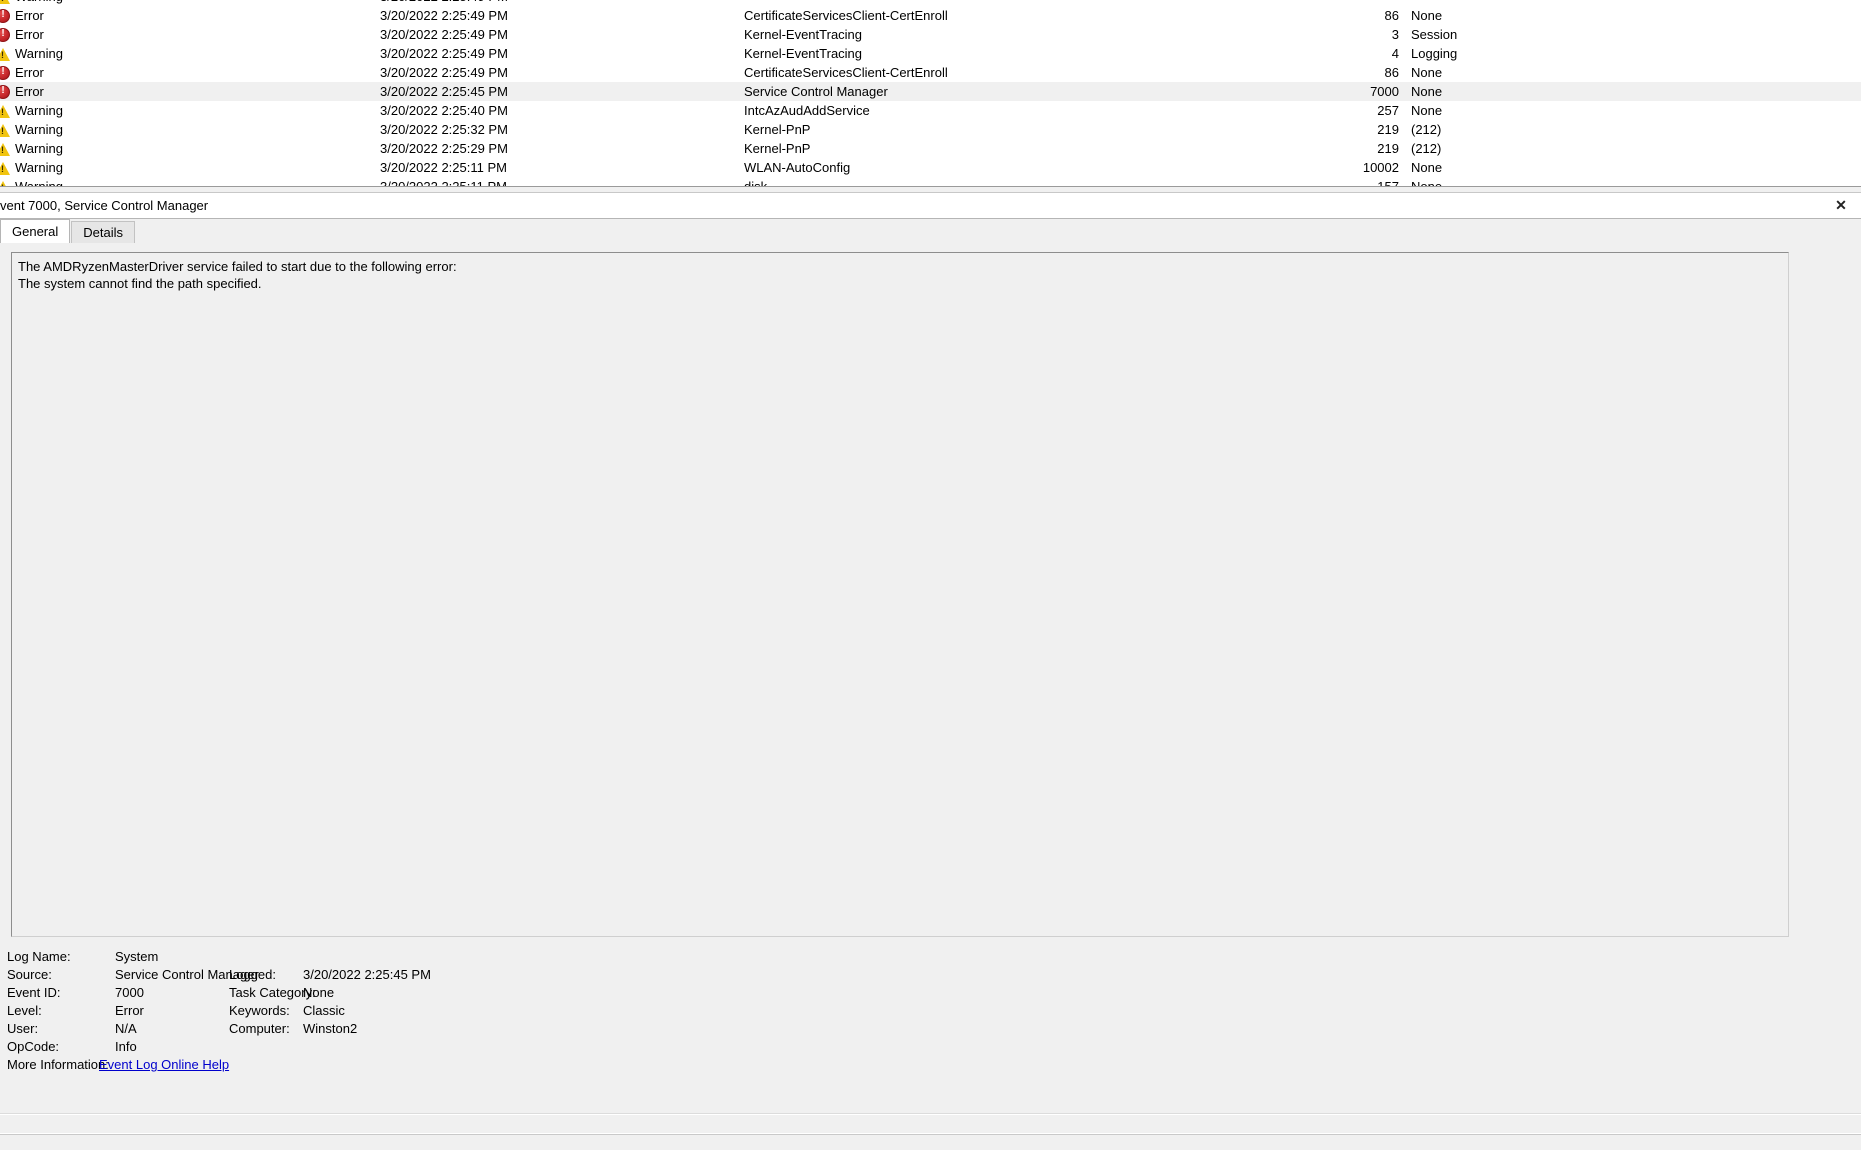 The width and height of the screenshot is (1861, 1150). Describe the element at coordinates (930, 189) in the screenshot. I see `pane-splitter` at that location.